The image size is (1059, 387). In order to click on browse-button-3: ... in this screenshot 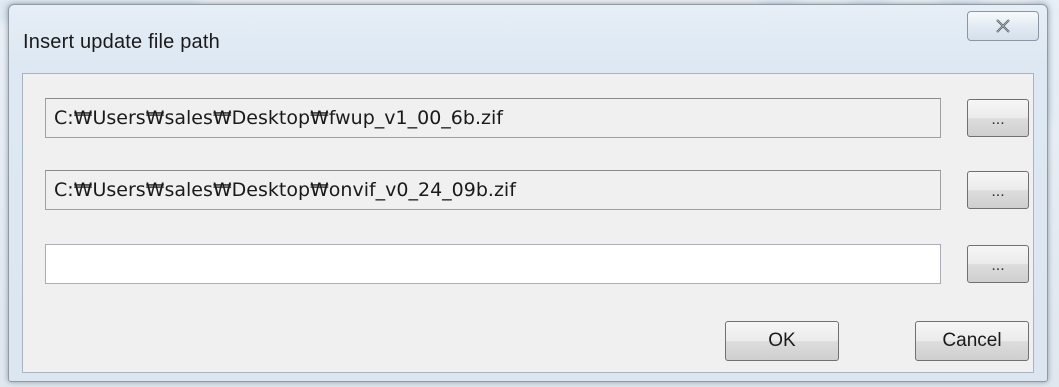, I will do `click(998, 264)`.